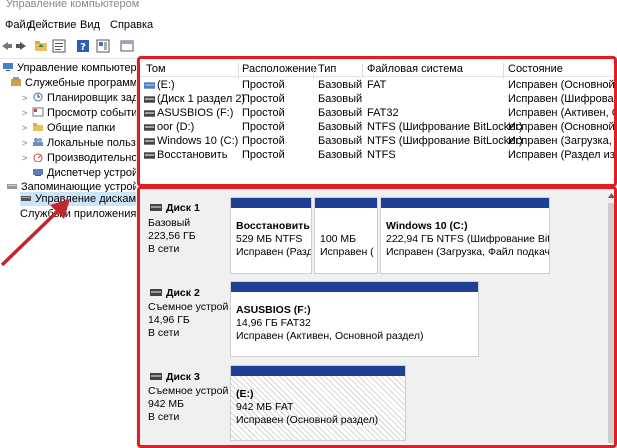  Describe the element at coordinates (131, 25) in the screenshot. I see `menu-help: Справка` at that location.